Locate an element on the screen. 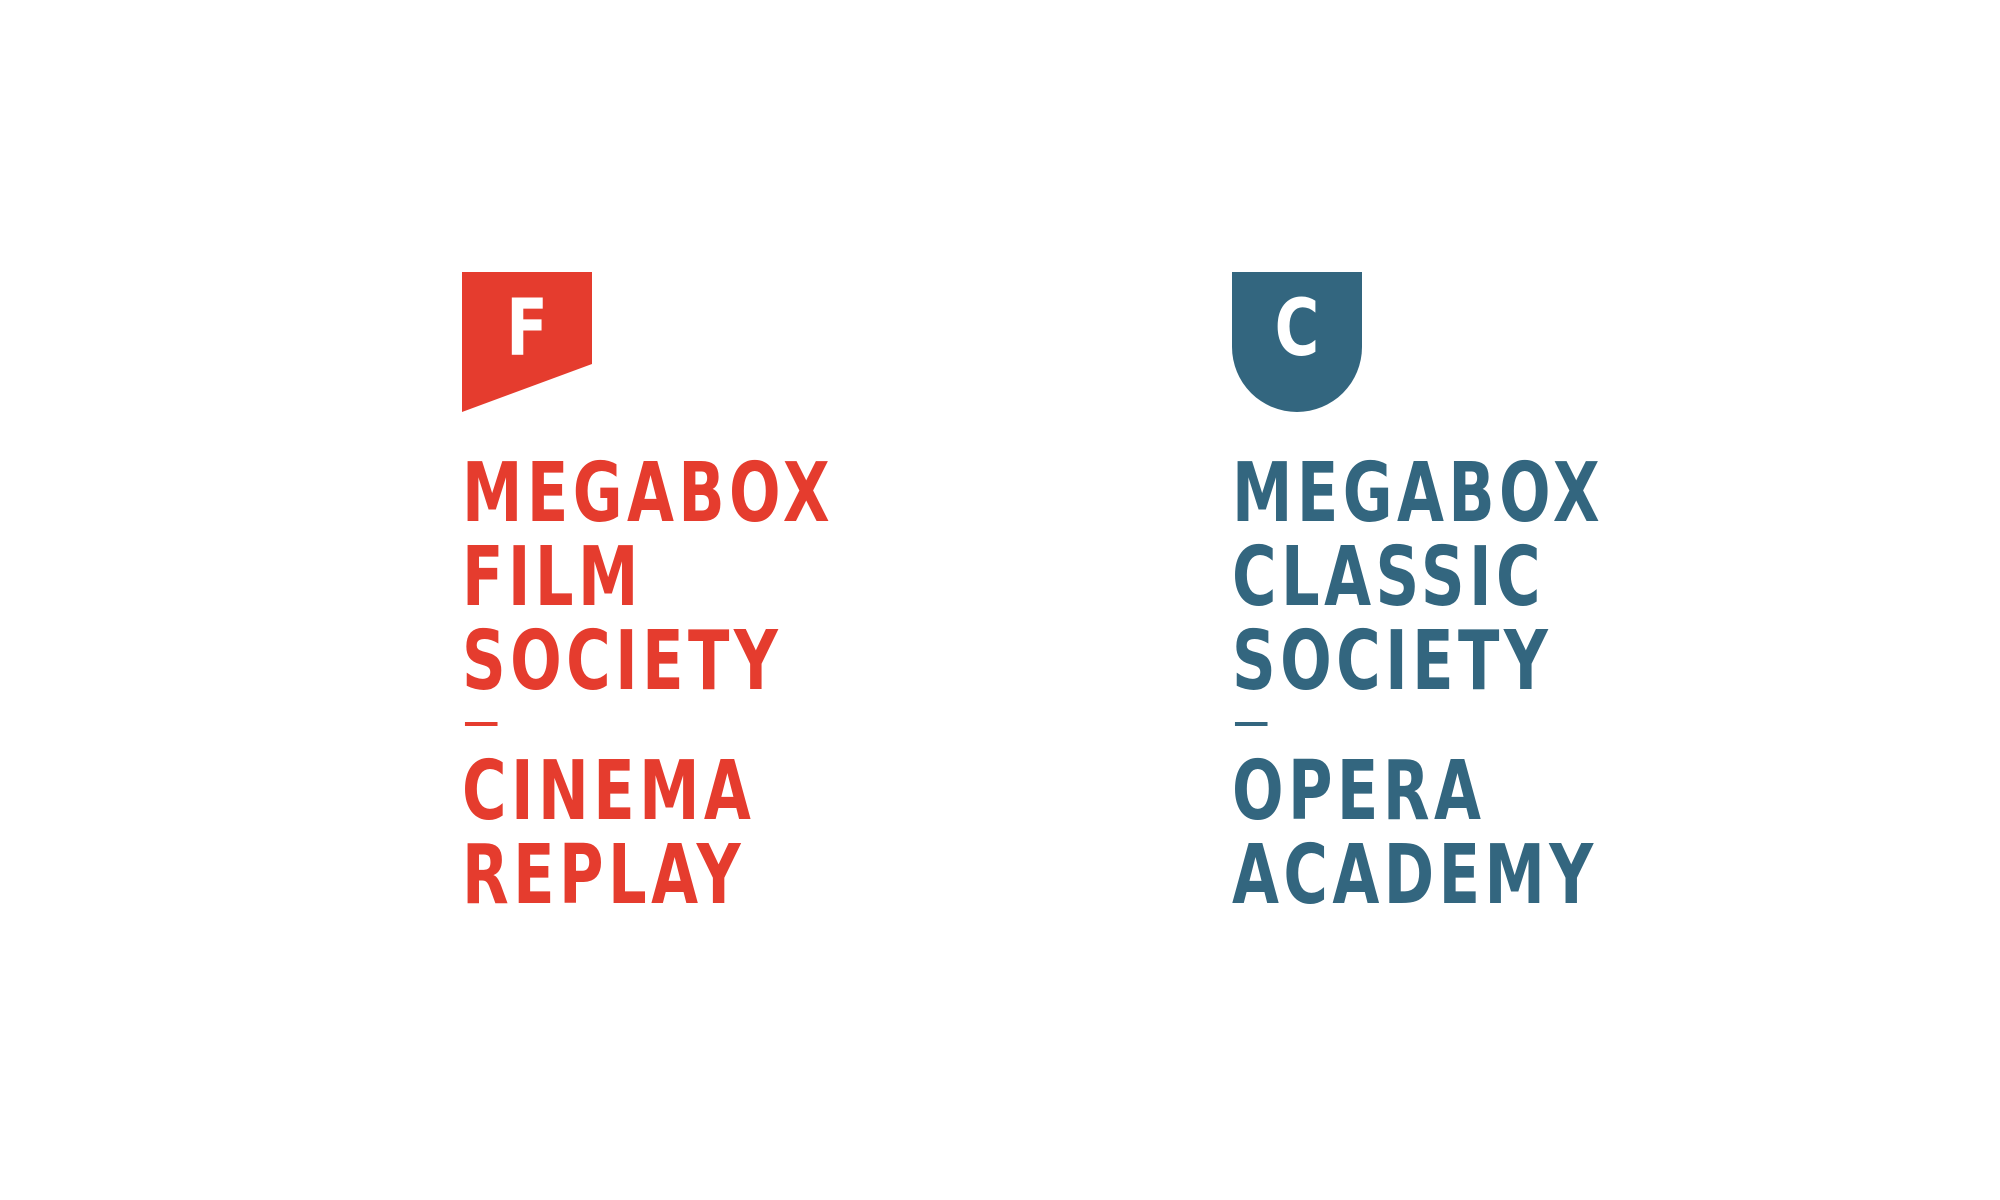 This screenshot has width=2000, height=1200. classic-society-wordmark: MEGABOX CLASSIC SOCIETY OPERA ACADEMY is located at coordinates (1418, 685).